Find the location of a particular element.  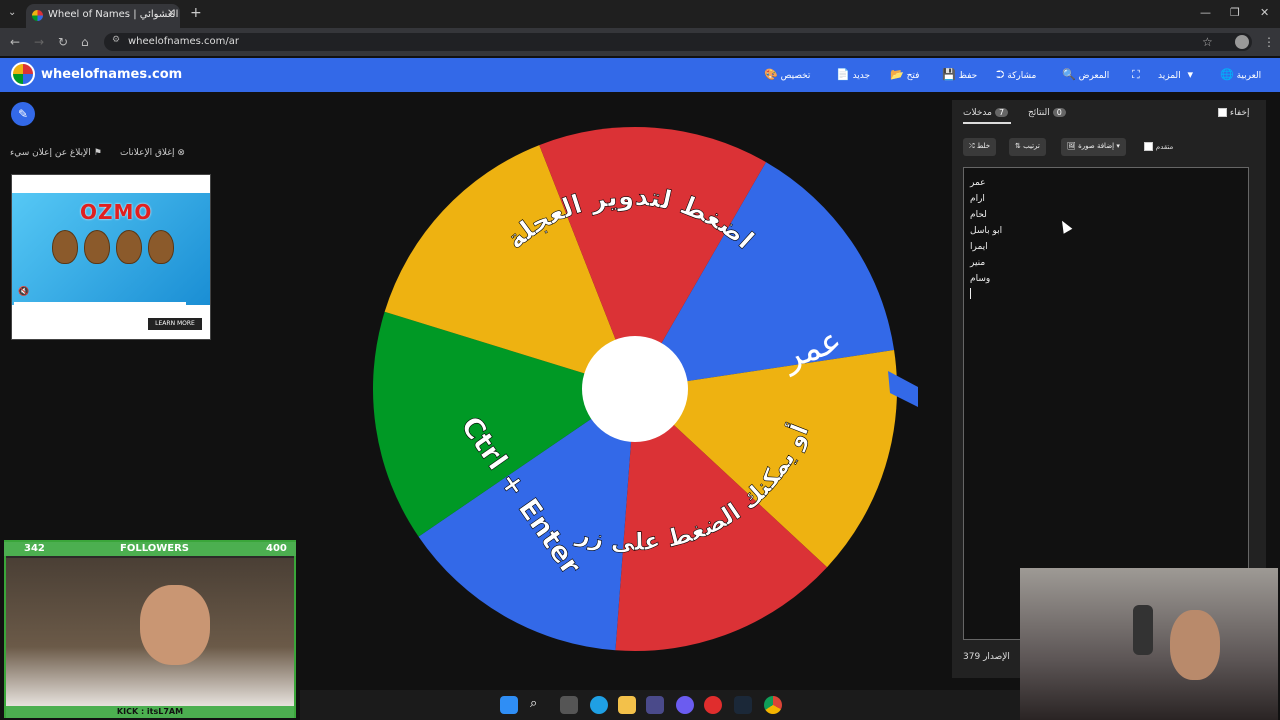

profile-avatar is located at coordinates (1242, 42).